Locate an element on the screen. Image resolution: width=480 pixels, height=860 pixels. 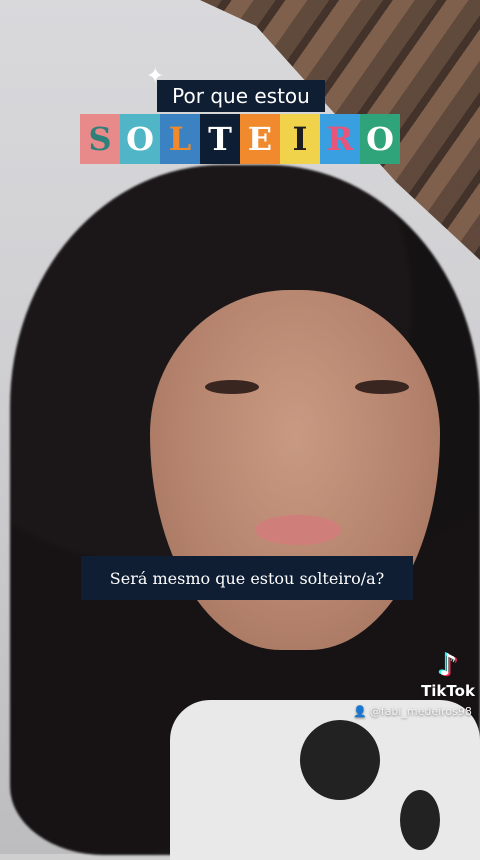
title-letter-tile: S is located at coordinates (100, 139).